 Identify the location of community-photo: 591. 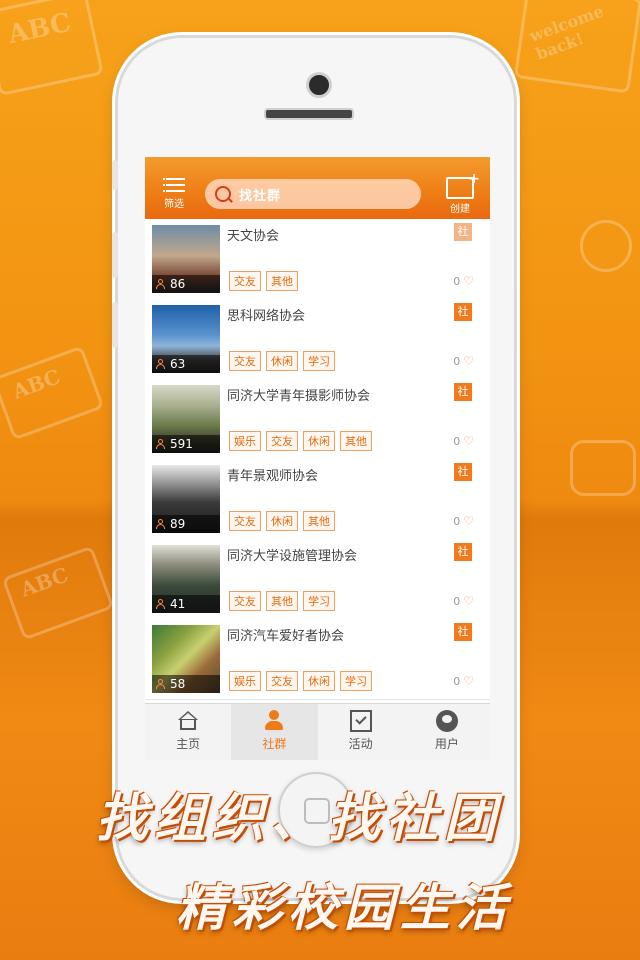
(186, 419).